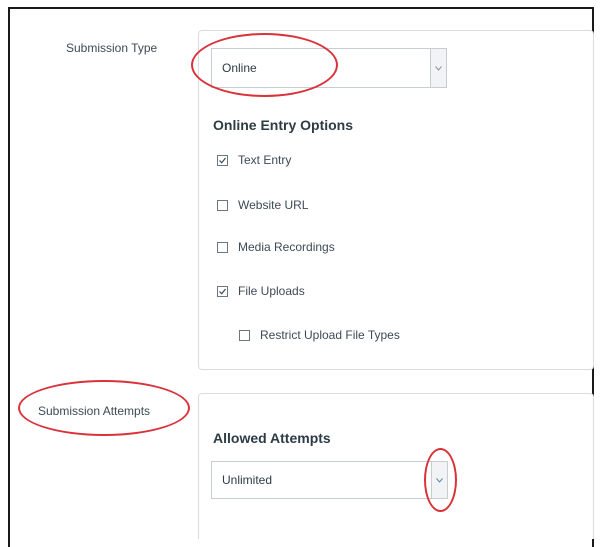 The height and width of the screenshot is (547, 600). I want to click on checkbox-text-entry, so click(222, 160).